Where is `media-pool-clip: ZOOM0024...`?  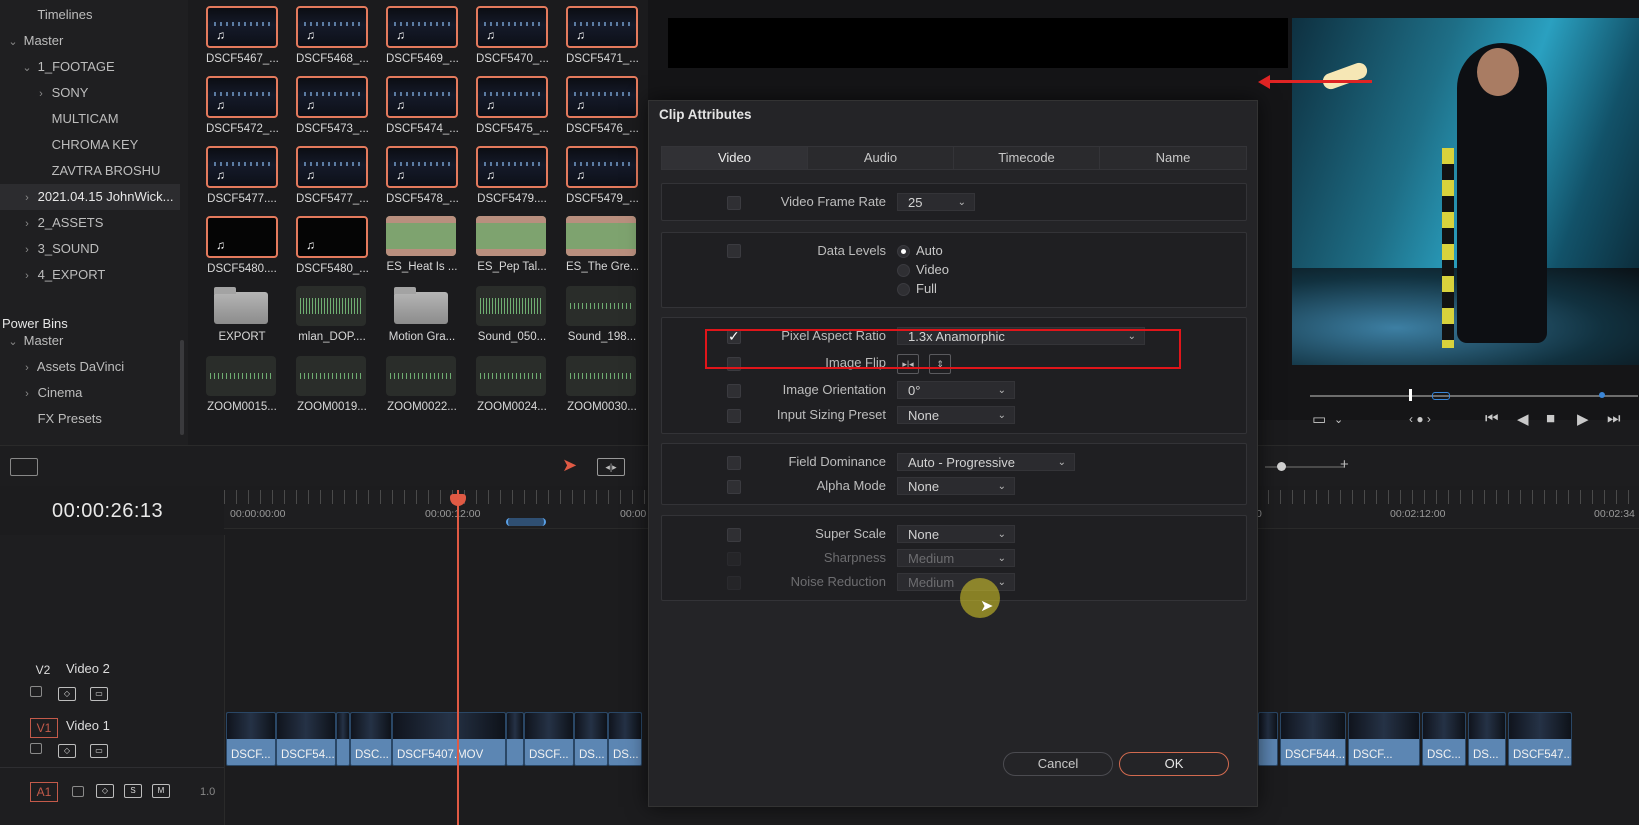 media-pool-clip: ZOOM0024... is located at coordinates (512, 384).